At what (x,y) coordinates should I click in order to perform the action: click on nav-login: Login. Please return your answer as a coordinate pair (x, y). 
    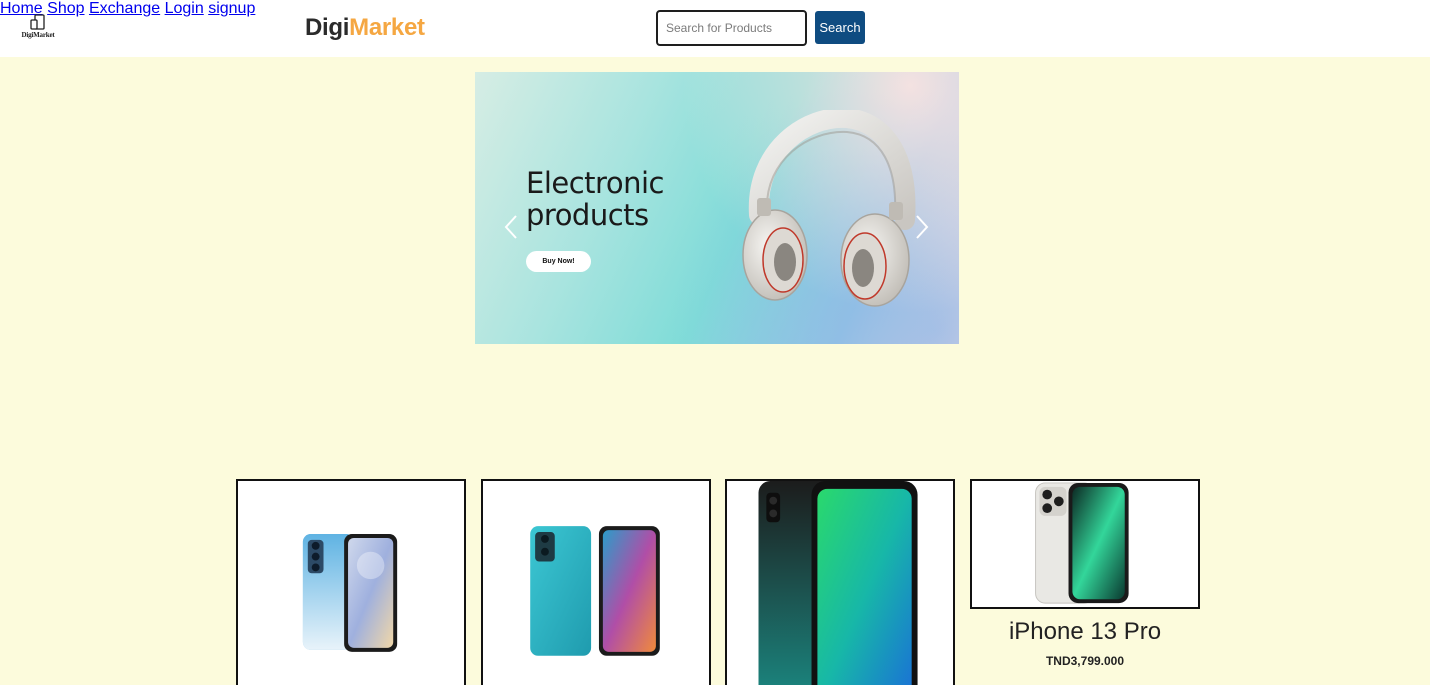
    Looking at the image, I should click on (184, 8).